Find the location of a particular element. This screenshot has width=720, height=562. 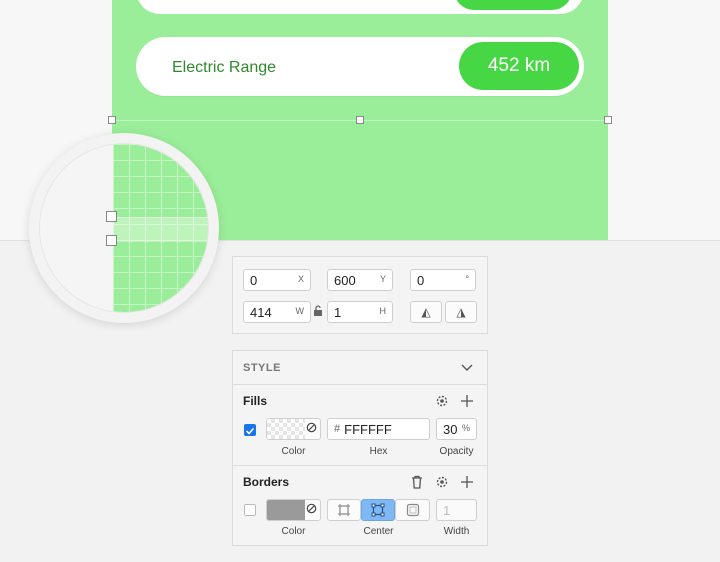

border-width-placeholder: 1 is located at coordinates (447, 510).